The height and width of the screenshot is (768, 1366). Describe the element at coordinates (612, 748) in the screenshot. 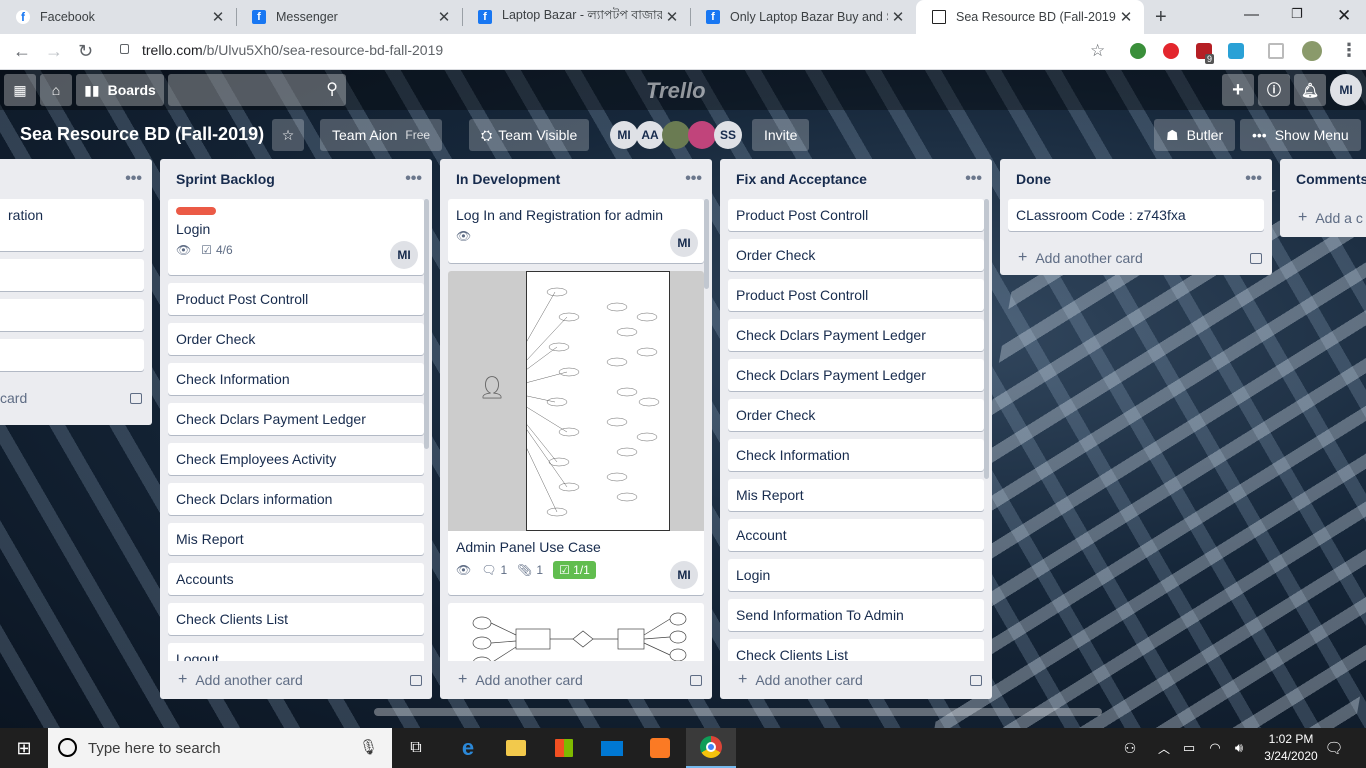

I see `mail-icon` at that location.